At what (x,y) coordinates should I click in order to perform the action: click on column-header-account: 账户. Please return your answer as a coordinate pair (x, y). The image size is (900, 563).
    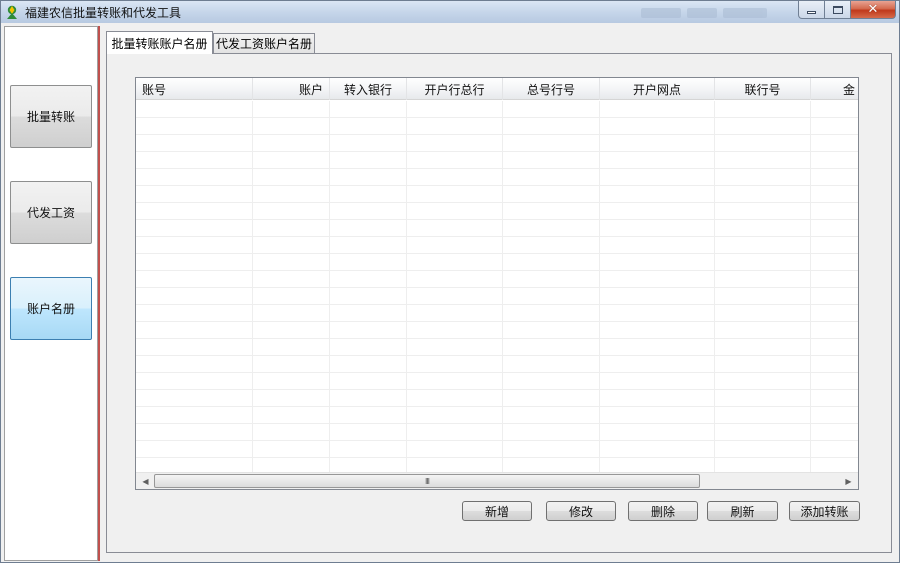
    Looking at the image, I should click on (291, 89).